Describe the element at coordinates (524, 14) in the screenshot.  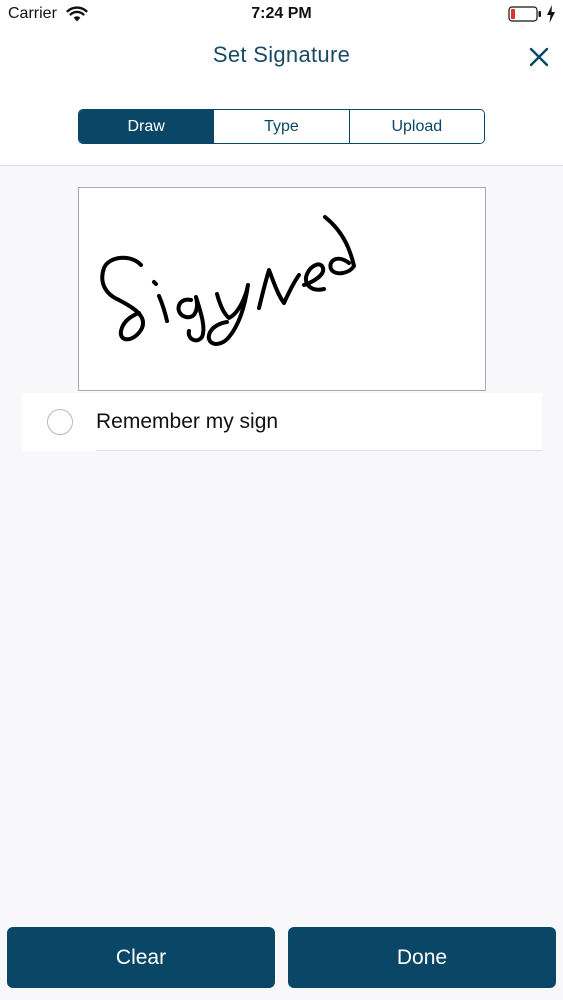
I see `battery-low-icon` at that location.